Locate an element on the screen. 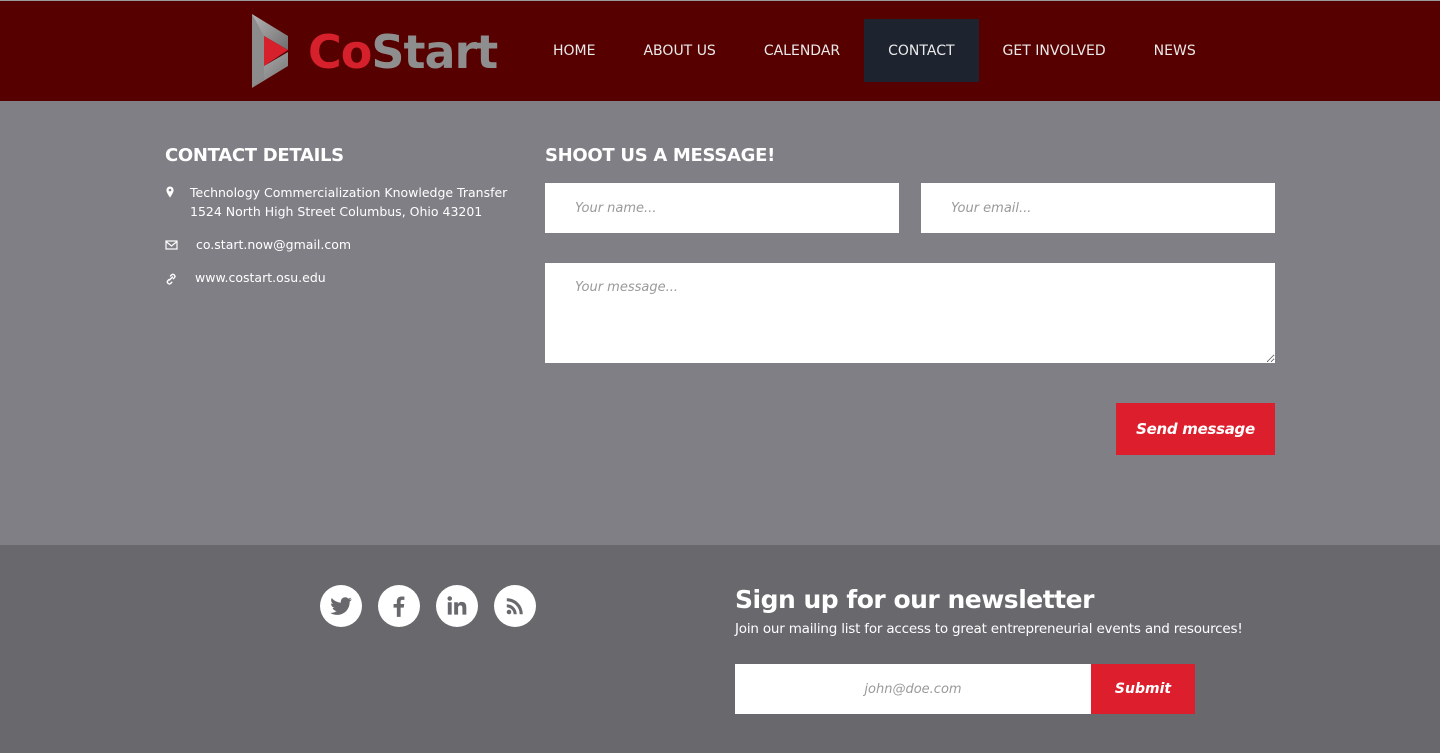 Image resolution: width=1440 pixels, height=753 pixels. twitter-icon is located at coordinates (341, 606).